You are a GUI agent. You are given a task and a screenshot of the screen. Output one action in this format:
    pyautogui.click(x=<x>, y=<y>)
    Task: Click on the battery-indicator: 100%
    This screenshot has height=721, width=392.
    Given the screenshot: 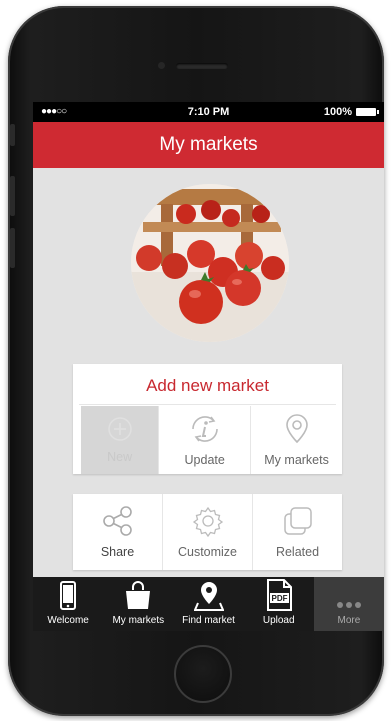 What is the action you would take?
    pyautogui.click(x=351, y=112)
    